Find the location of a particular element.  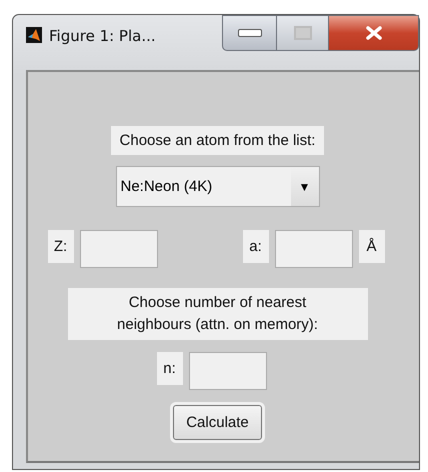

minimize-icon is located at coordinates (250, 33).